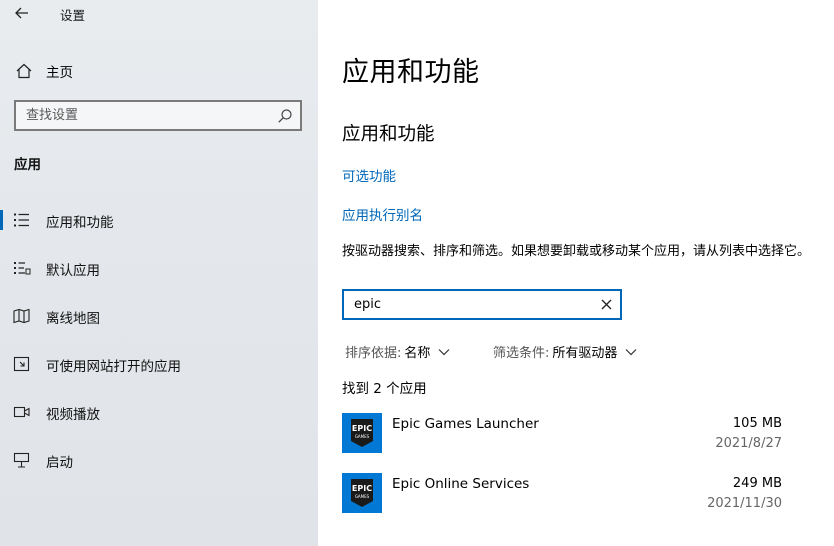  Describe the element at coordinates (22, 268) in the screenshot. I see `default-apps-icon` at that location.